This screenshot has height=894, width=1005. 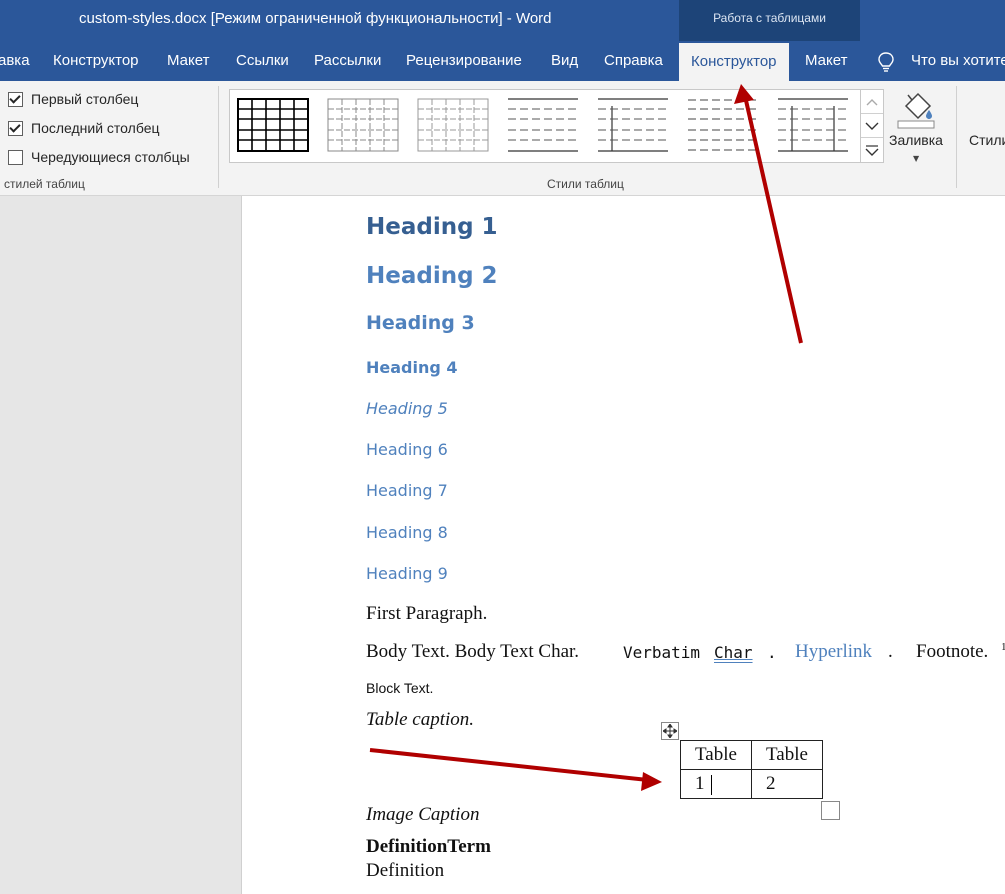 I want to click on table-styles-gallery, so click(x=545, y=126).